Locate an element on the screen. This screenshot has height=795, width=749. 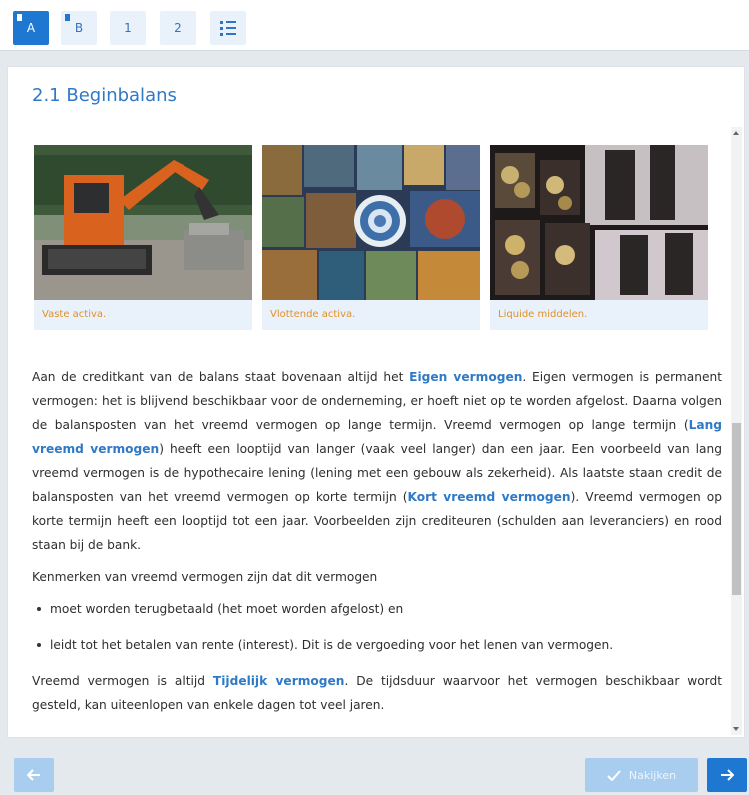
figure-caption: Liquide middelen. is located at coordinates (599, 315).